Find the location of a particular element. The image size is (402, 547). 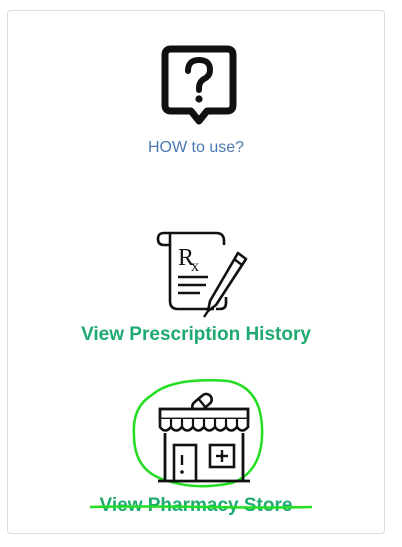

how-to-use-link: HOW to use? is located at coordinates (196, 148).